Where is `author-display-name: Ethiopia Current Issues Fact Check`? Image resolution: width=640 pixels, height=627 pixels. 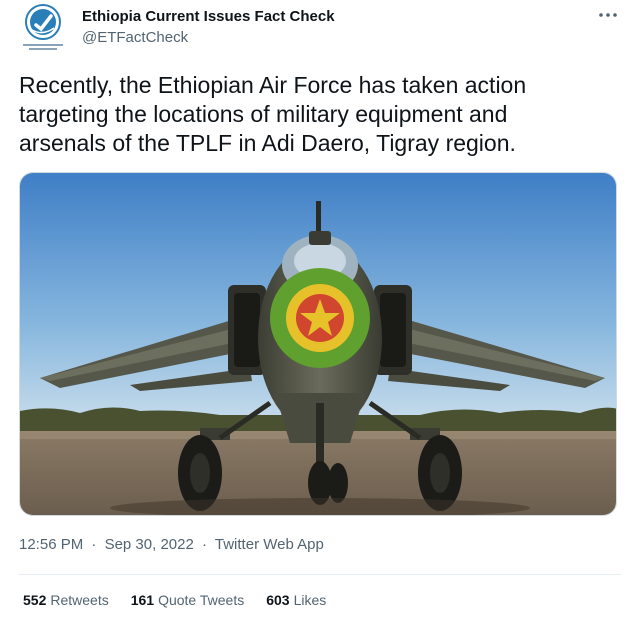 author-display-name: Ethiopia Current Issues Fact Check is located at coordinates (208, 16).